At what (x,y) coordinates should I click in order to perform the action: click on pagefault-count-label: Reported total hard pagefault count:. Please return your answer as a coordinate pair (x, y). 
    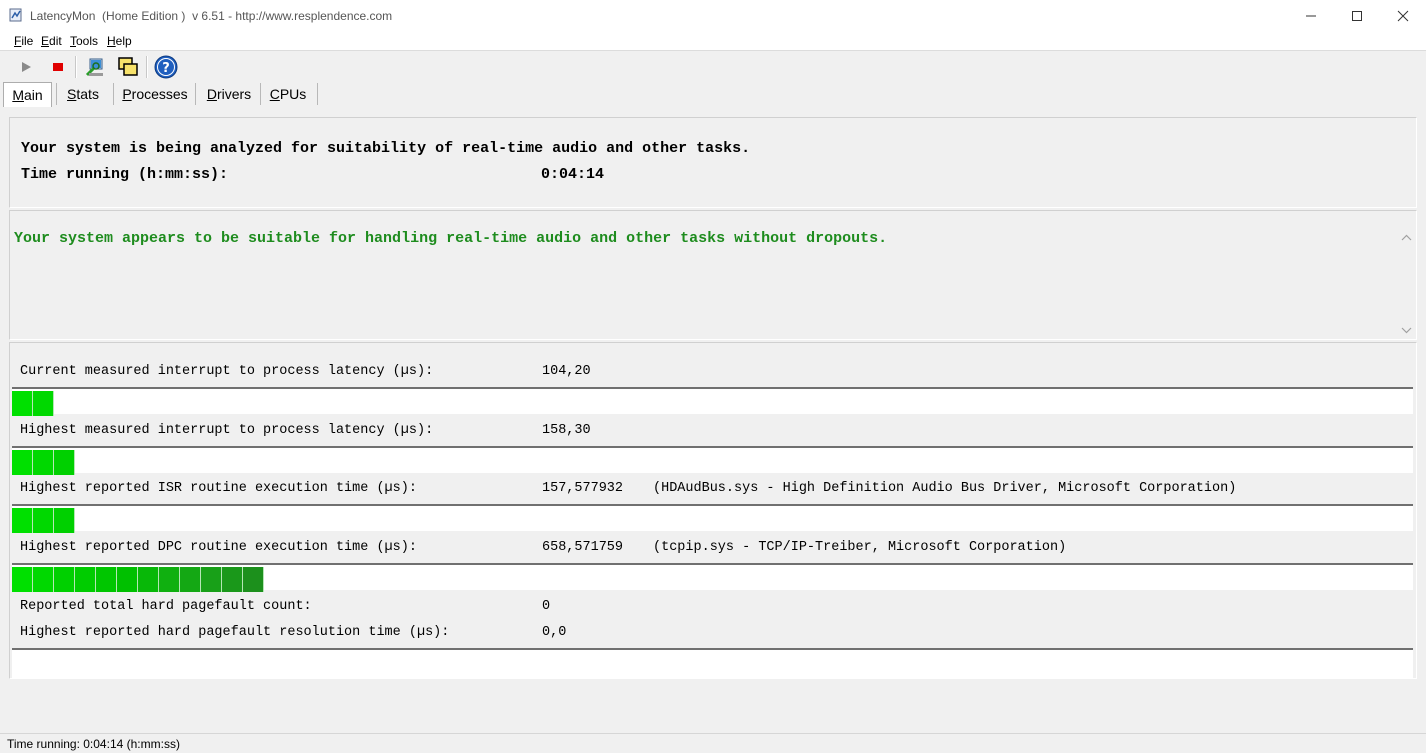
    Looking at the image, I should click on (166, 606).